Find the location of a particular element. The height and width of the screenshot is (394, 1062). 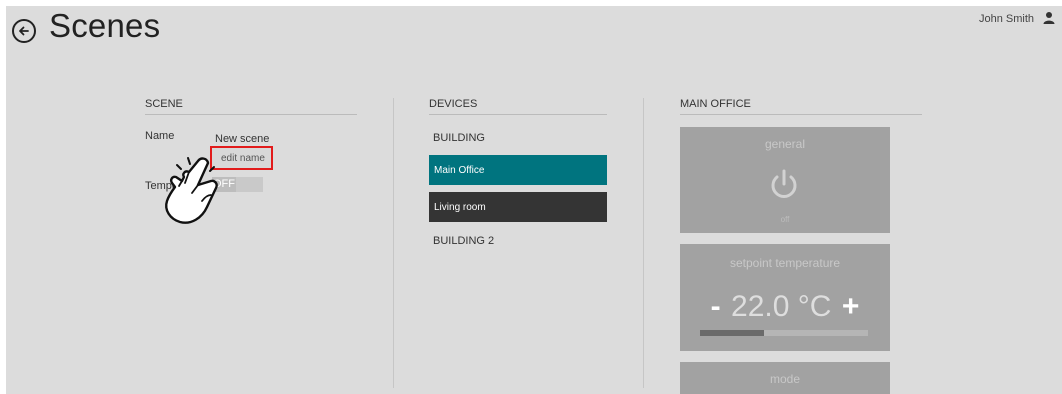

pointing-hand-icon is located at coordinates (191, 190).